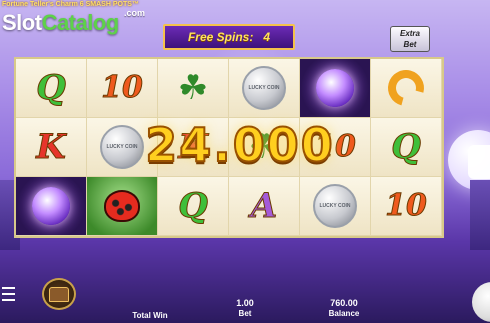 This screenshot has width=490, height=323. What do you see at coordinates (344, 303) in the screenshot?
I see `balance-value: 760.00` at bounding box center [344, 303].